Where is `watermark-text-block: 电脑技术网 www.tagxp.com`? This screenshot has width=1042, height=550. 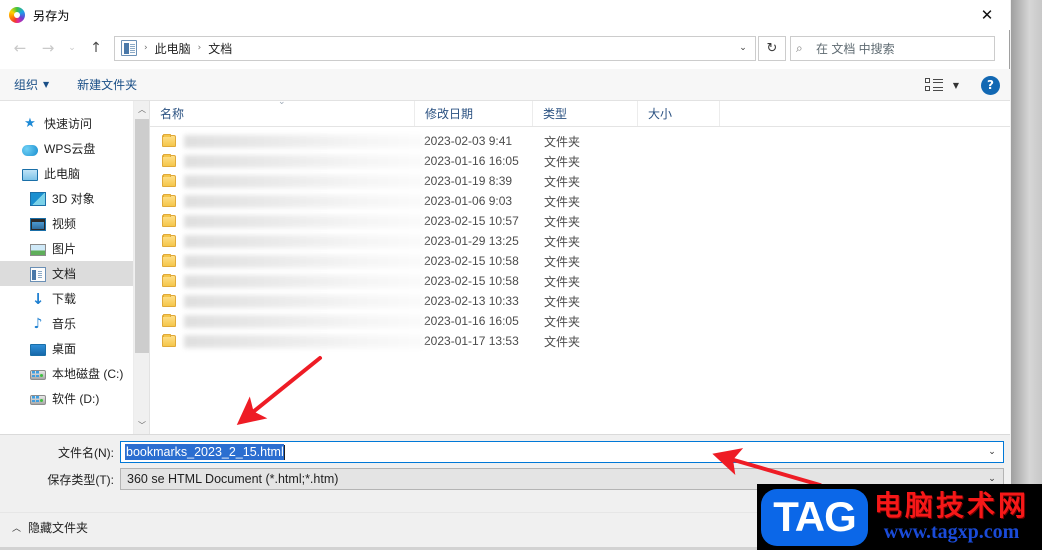
watermark-text-block: 电脑技术网 www.tagxp.com is located at coordinates (952, 516).